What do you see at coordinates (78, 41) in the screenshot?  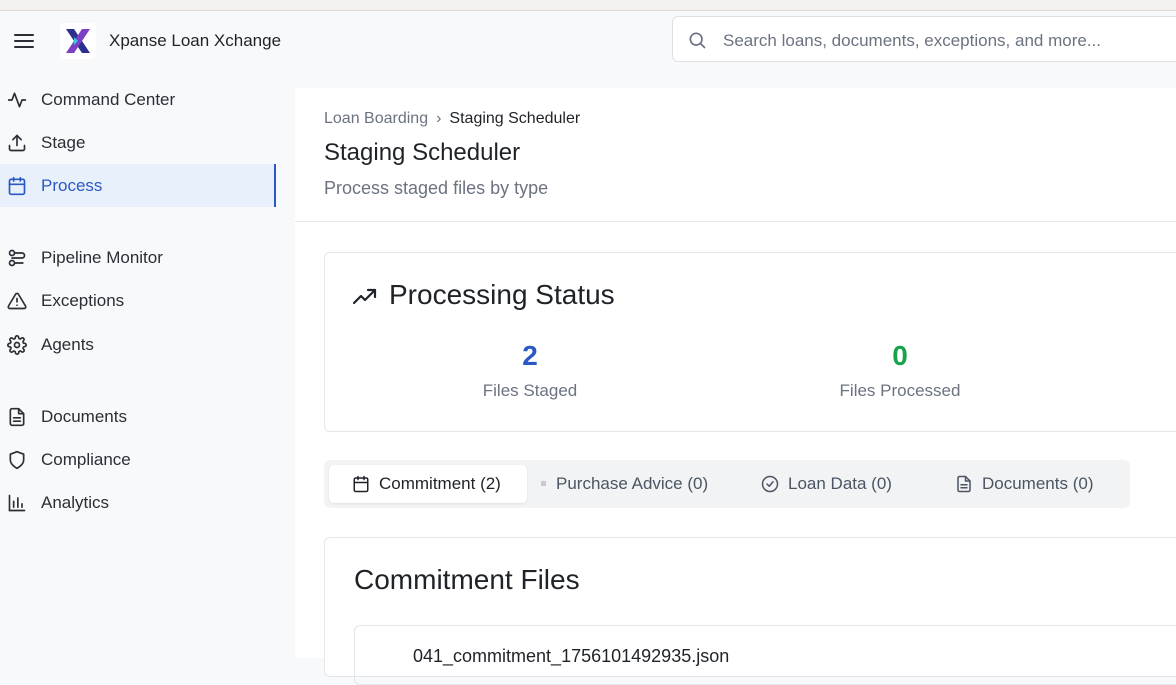 I see `app-logo` at bounding box center [78, 41].